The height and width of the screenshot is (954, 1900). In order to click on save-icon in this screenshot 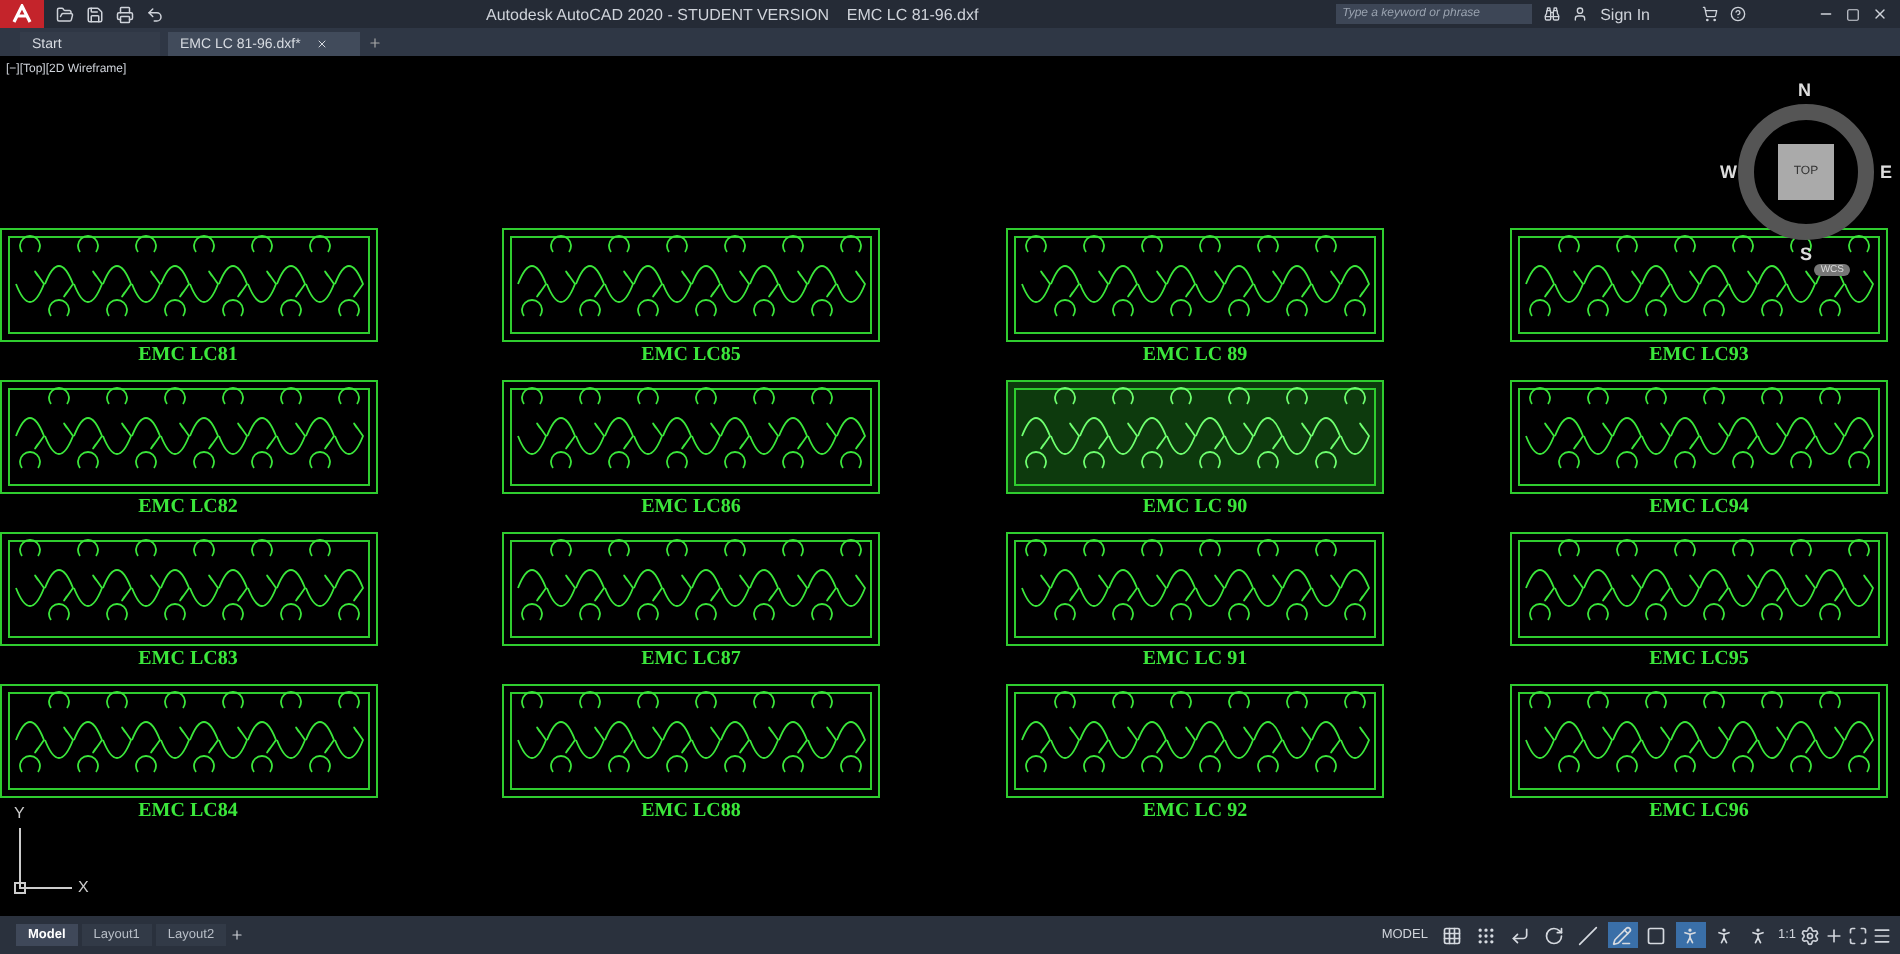, I will do `click(95, 14)`.